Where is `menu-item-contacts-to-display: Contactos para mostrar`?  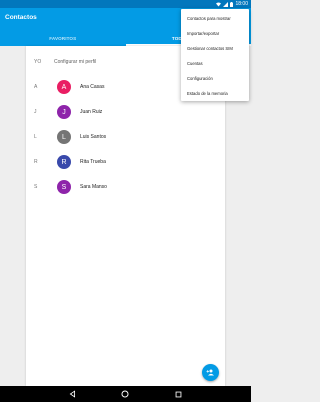
menu-item-contacts-to-display: Contactos para mostrar is located at coordinates (215, 18).